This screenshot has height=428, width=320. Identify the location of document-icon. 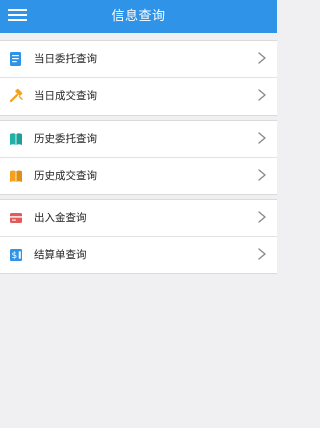
(15, 59).